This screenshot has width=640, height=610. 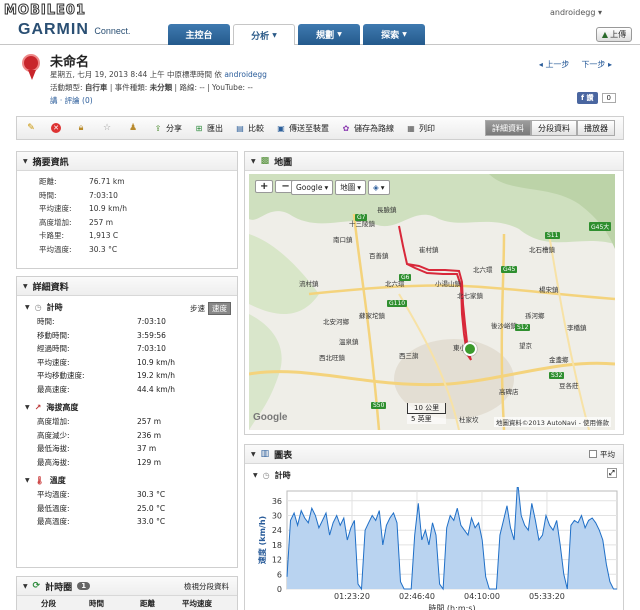 What do you see at coordinates (127, 405) in the screenshot?
I see `elevation-subheader: ▼ ↗ 海拔高度` at bounding box center [127, 405].